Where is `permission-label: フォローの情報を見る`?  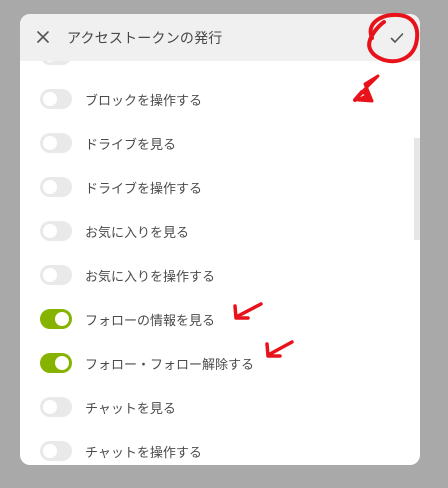
permission-label: フォローの情報を見る is located at coordinates (150, 321).